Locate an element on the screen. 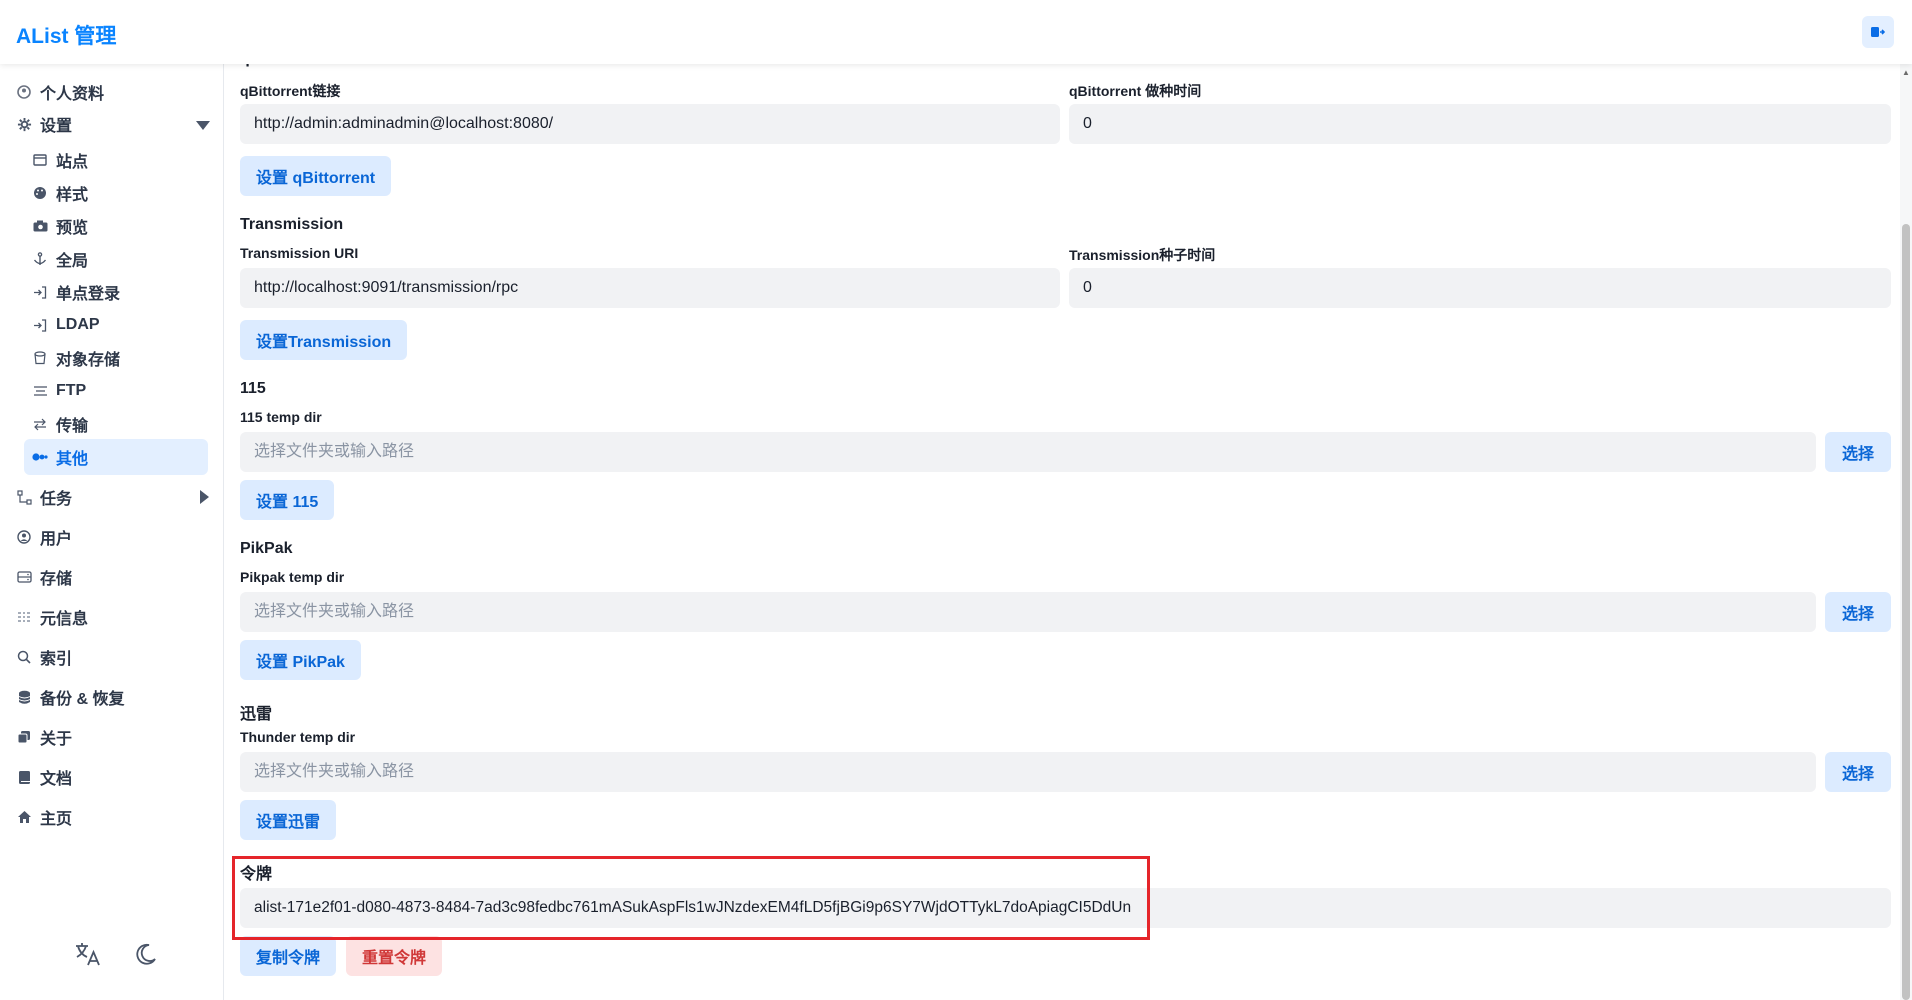 This screenshot has height=1000, width=1912. anchor-icon is located at coordinates (40, 259).